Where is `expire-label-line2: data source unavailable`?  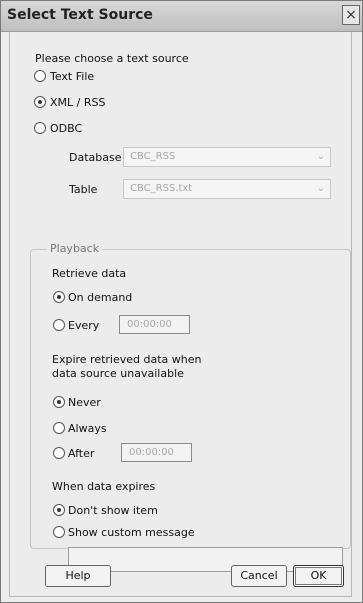 expire-label-line2: data source unavailable is located at coordinates (118, 373).